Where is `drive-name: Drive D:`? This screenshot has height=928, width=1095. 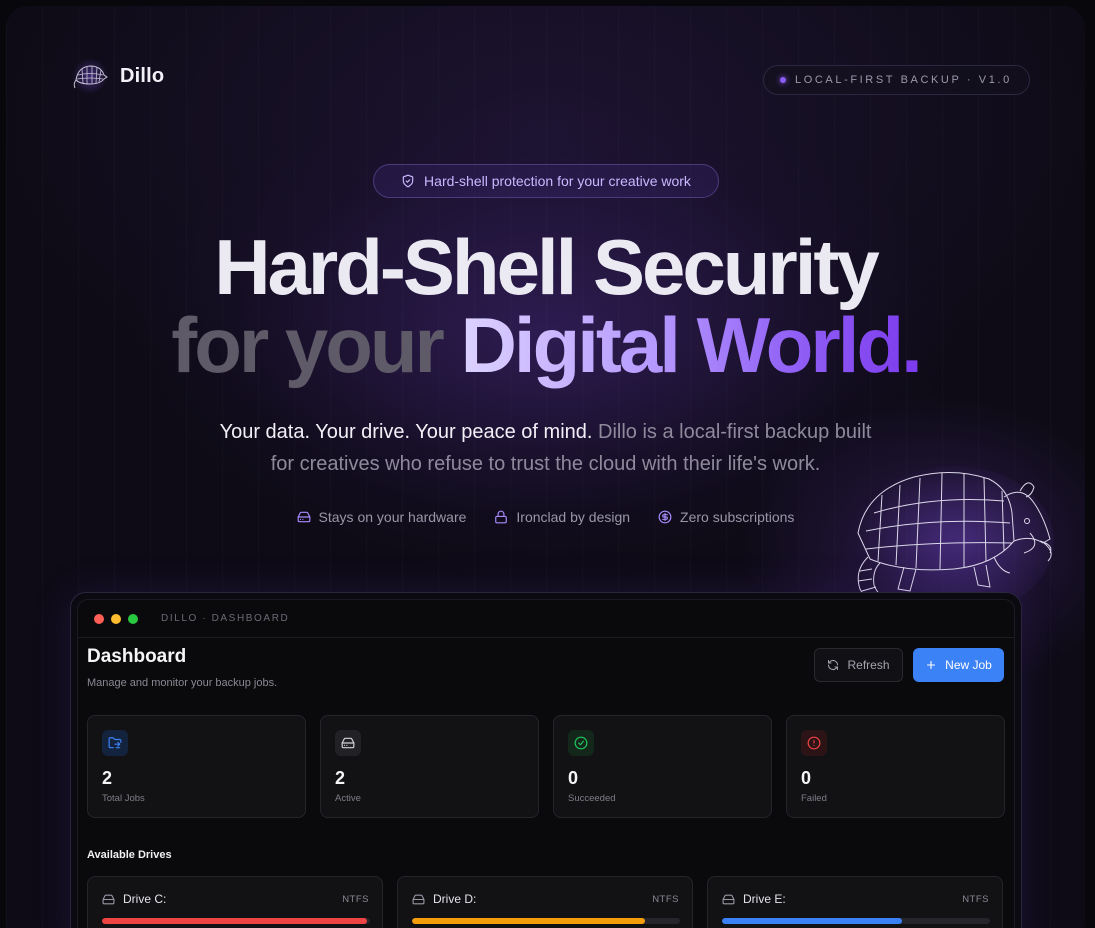 drive-name: Drive D: is located at coordinates (444, 899).